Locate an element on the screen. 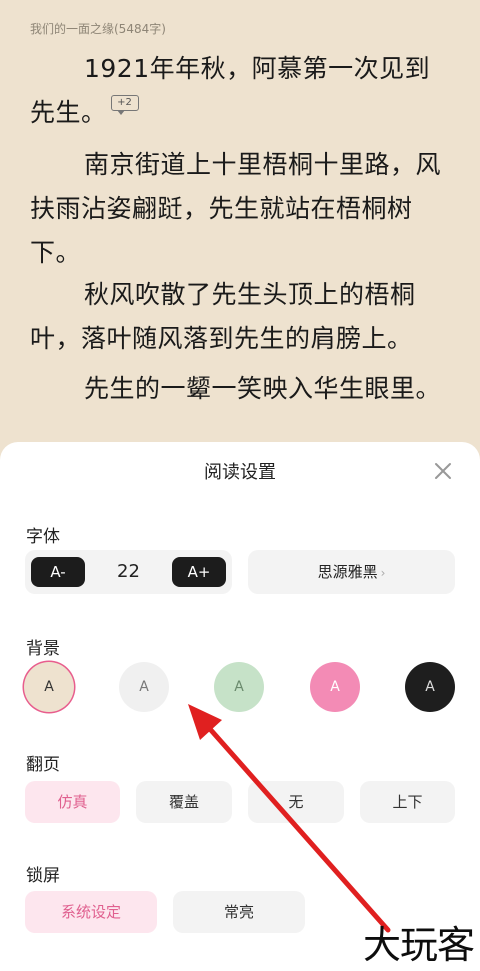 This screenshot has height=971, width=480. close-icon is located at coordinates (443, 471).